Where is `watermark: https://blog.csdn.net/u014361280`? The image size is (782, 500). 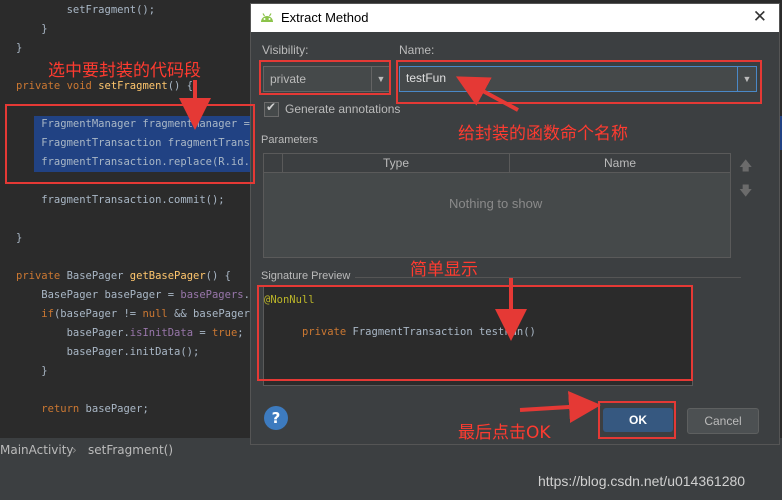
watermark: https://blog.csdn.net/u014361280 is located at coordinates (642, 481).